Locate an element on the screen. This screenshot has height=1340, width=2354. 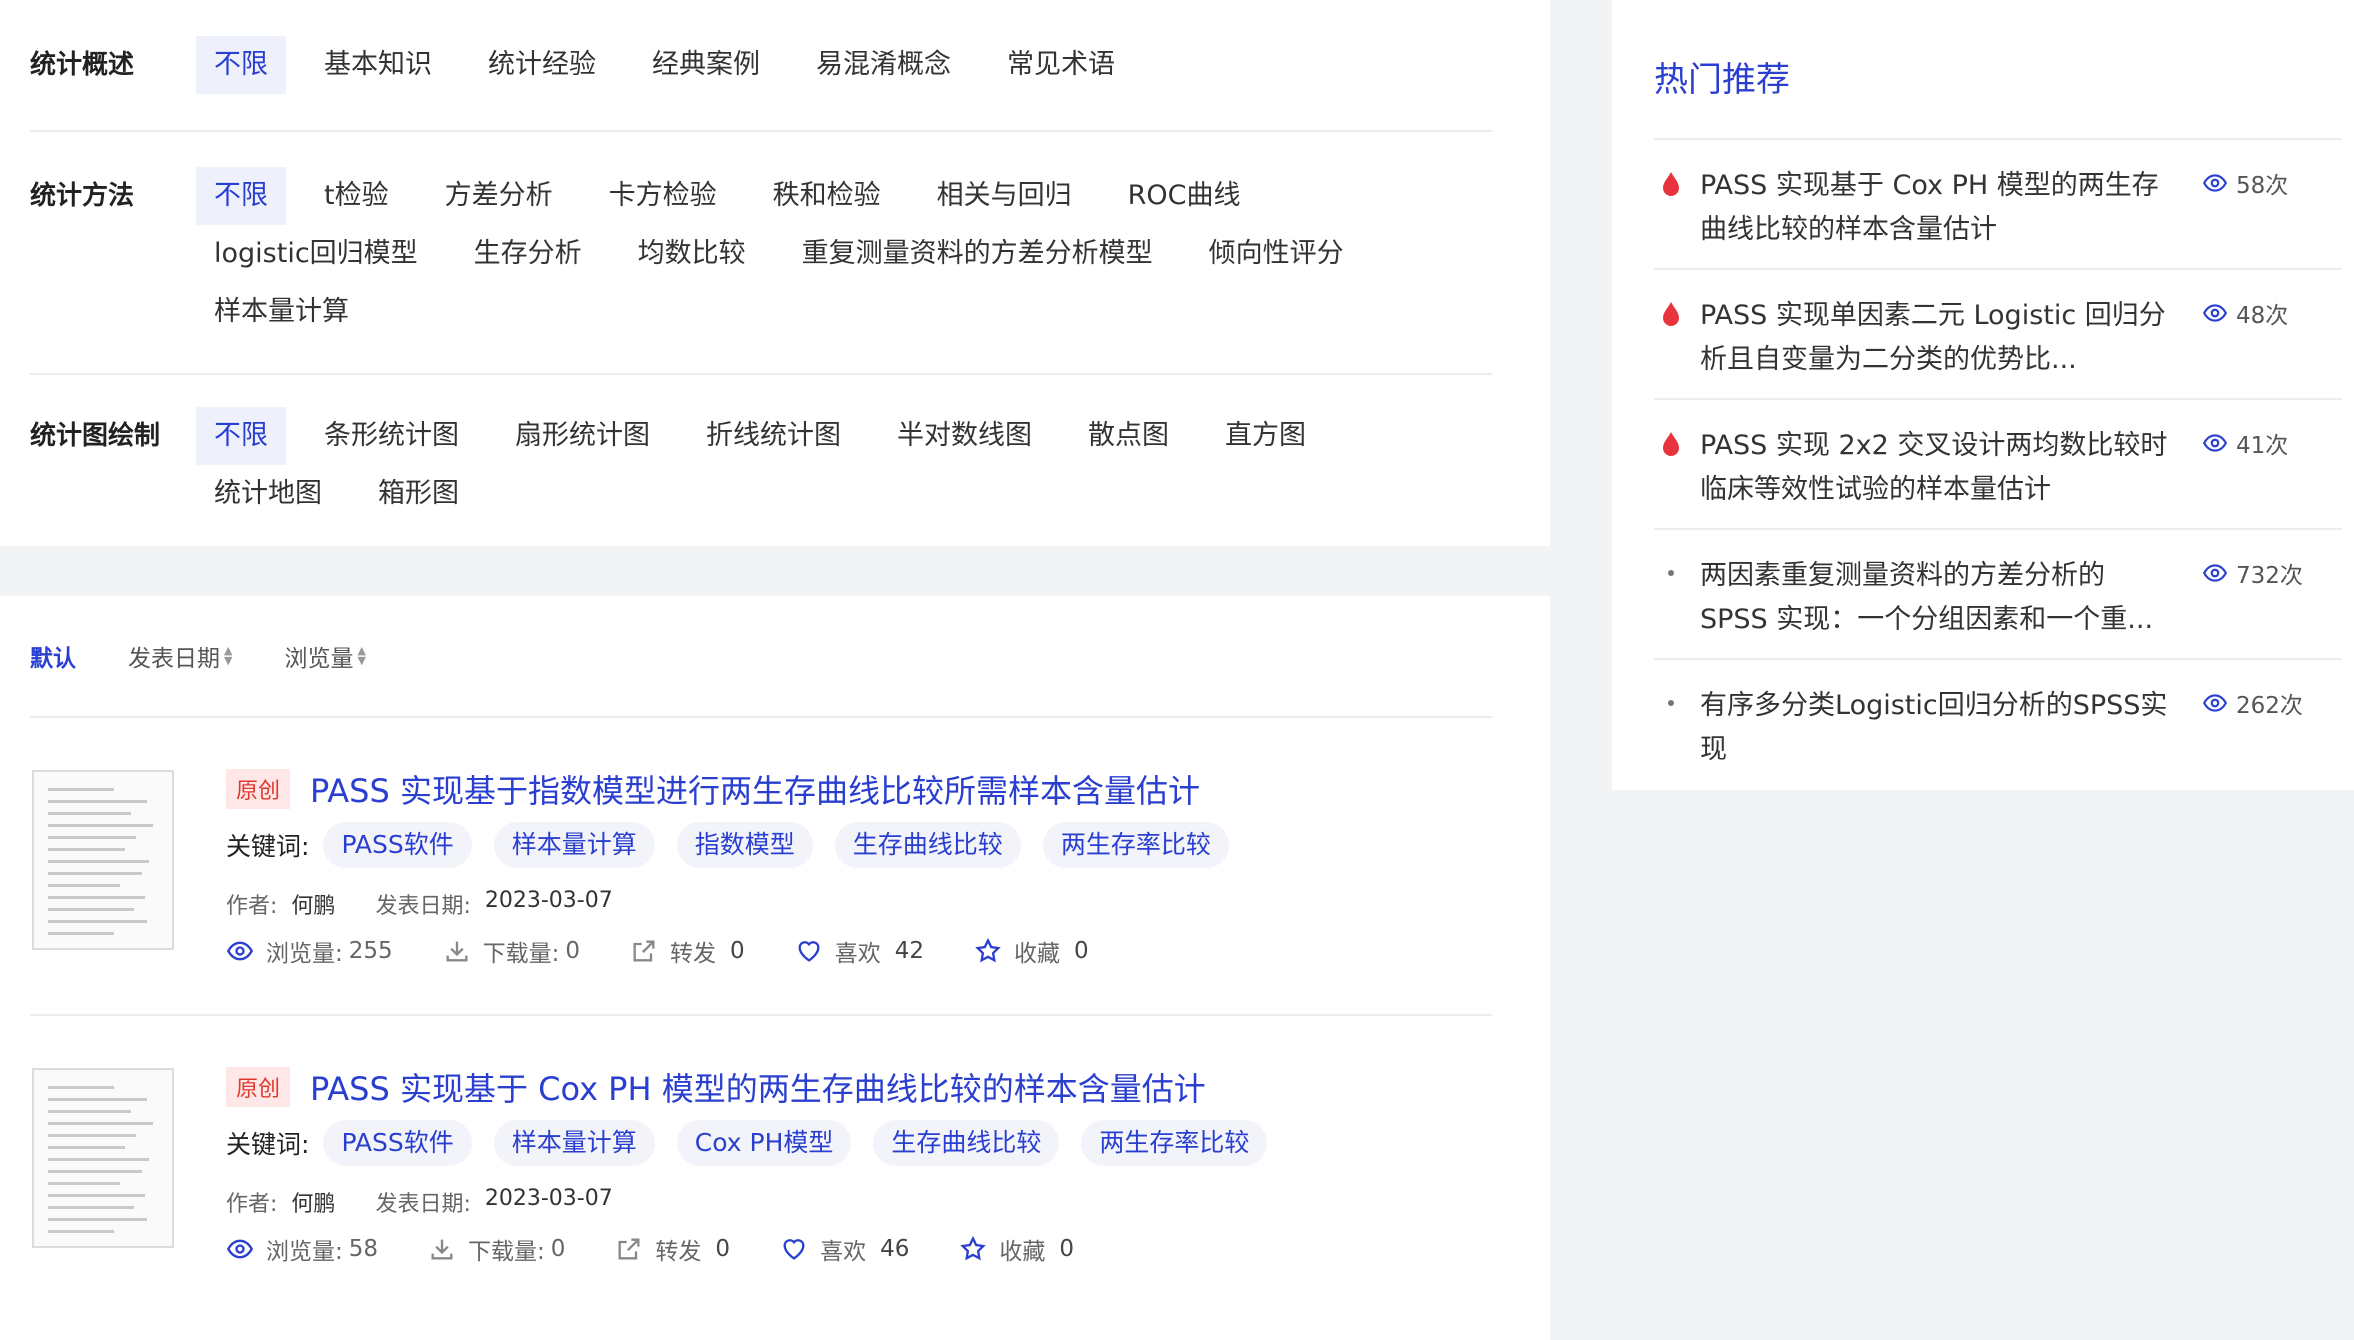
hot-item-views: 262次 is located at coordinates (2252, 703).